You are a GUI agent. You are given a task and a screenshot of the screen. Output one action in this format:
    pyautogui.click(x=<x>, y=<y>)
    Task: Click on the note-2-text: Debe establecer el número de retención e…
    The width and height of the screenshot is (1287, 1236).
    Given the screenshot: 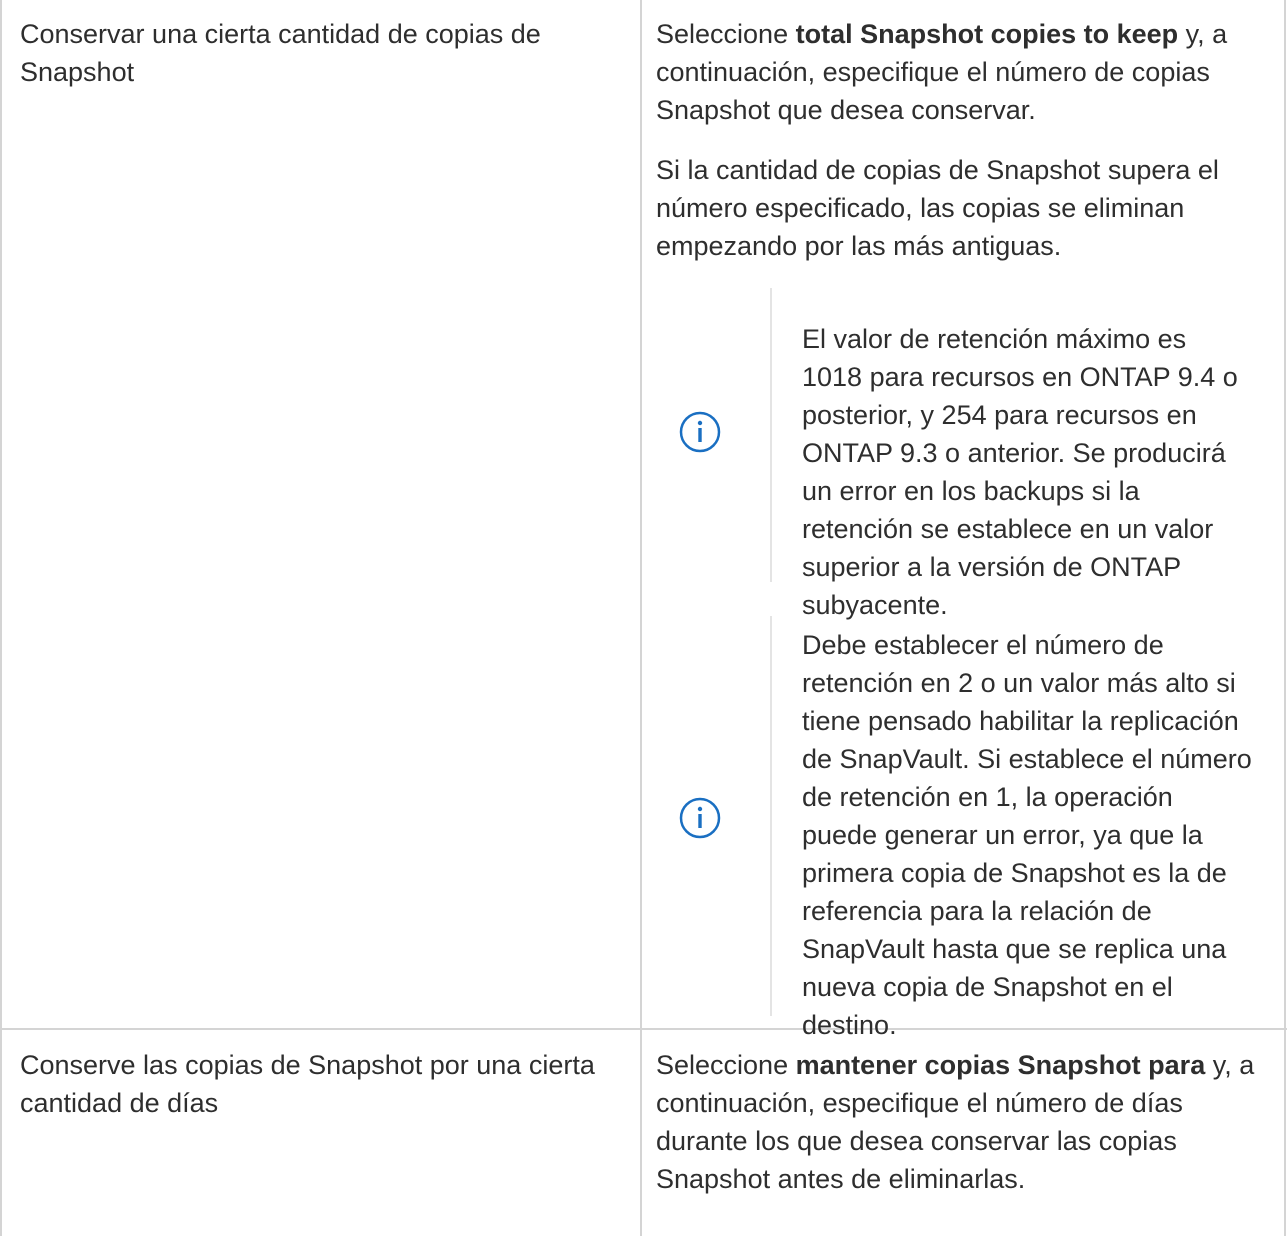 What is the action you would take?
    pyautogui.click(x=1027, y=835)
    